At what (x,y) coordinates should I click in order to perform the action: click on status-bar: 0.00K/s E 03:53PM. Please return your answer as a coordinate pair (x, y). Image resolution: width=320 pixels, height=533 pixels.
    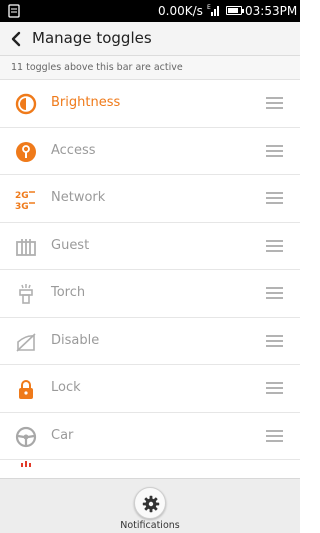
    Looking at the image, I should click on (150, 11).